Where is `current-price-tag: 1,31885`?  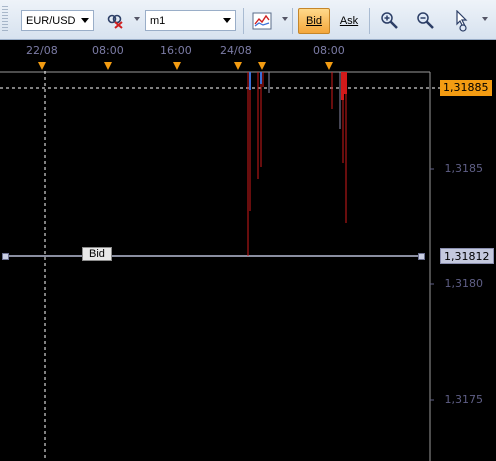 current-price-tag: 1,31885 is located at coordinates (466, 88).